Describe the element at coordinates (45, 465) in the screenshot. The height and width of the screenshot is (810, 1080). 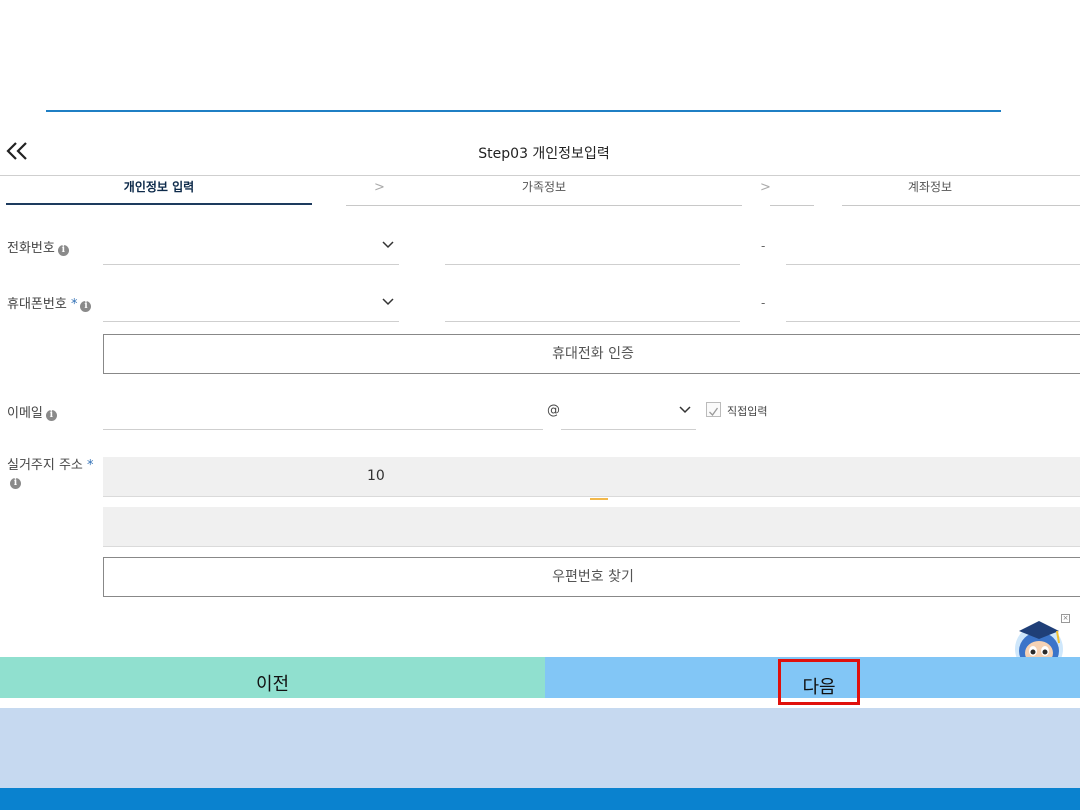
I see `address-label-text: 실거주지 주소` at that location.